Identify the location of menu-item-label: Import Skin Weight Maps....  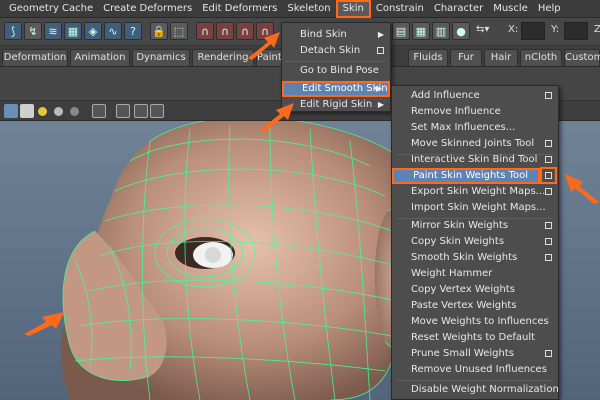
(478, 207).